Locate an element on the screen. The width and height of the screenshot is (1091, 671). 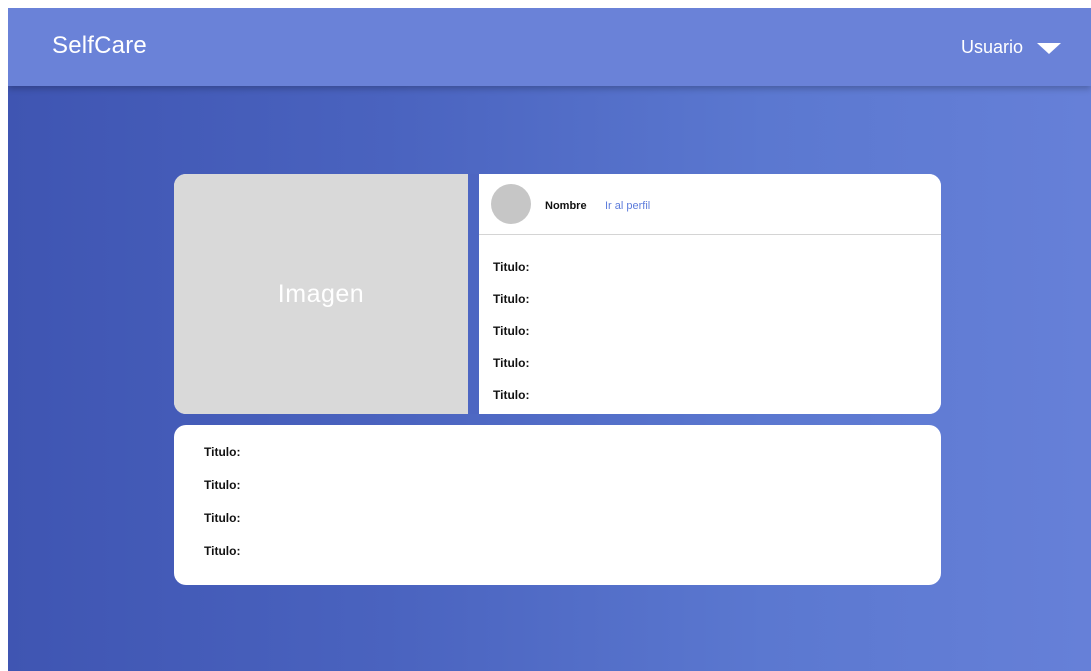
chevron-down-icon is located at coordinates (1049, 48).